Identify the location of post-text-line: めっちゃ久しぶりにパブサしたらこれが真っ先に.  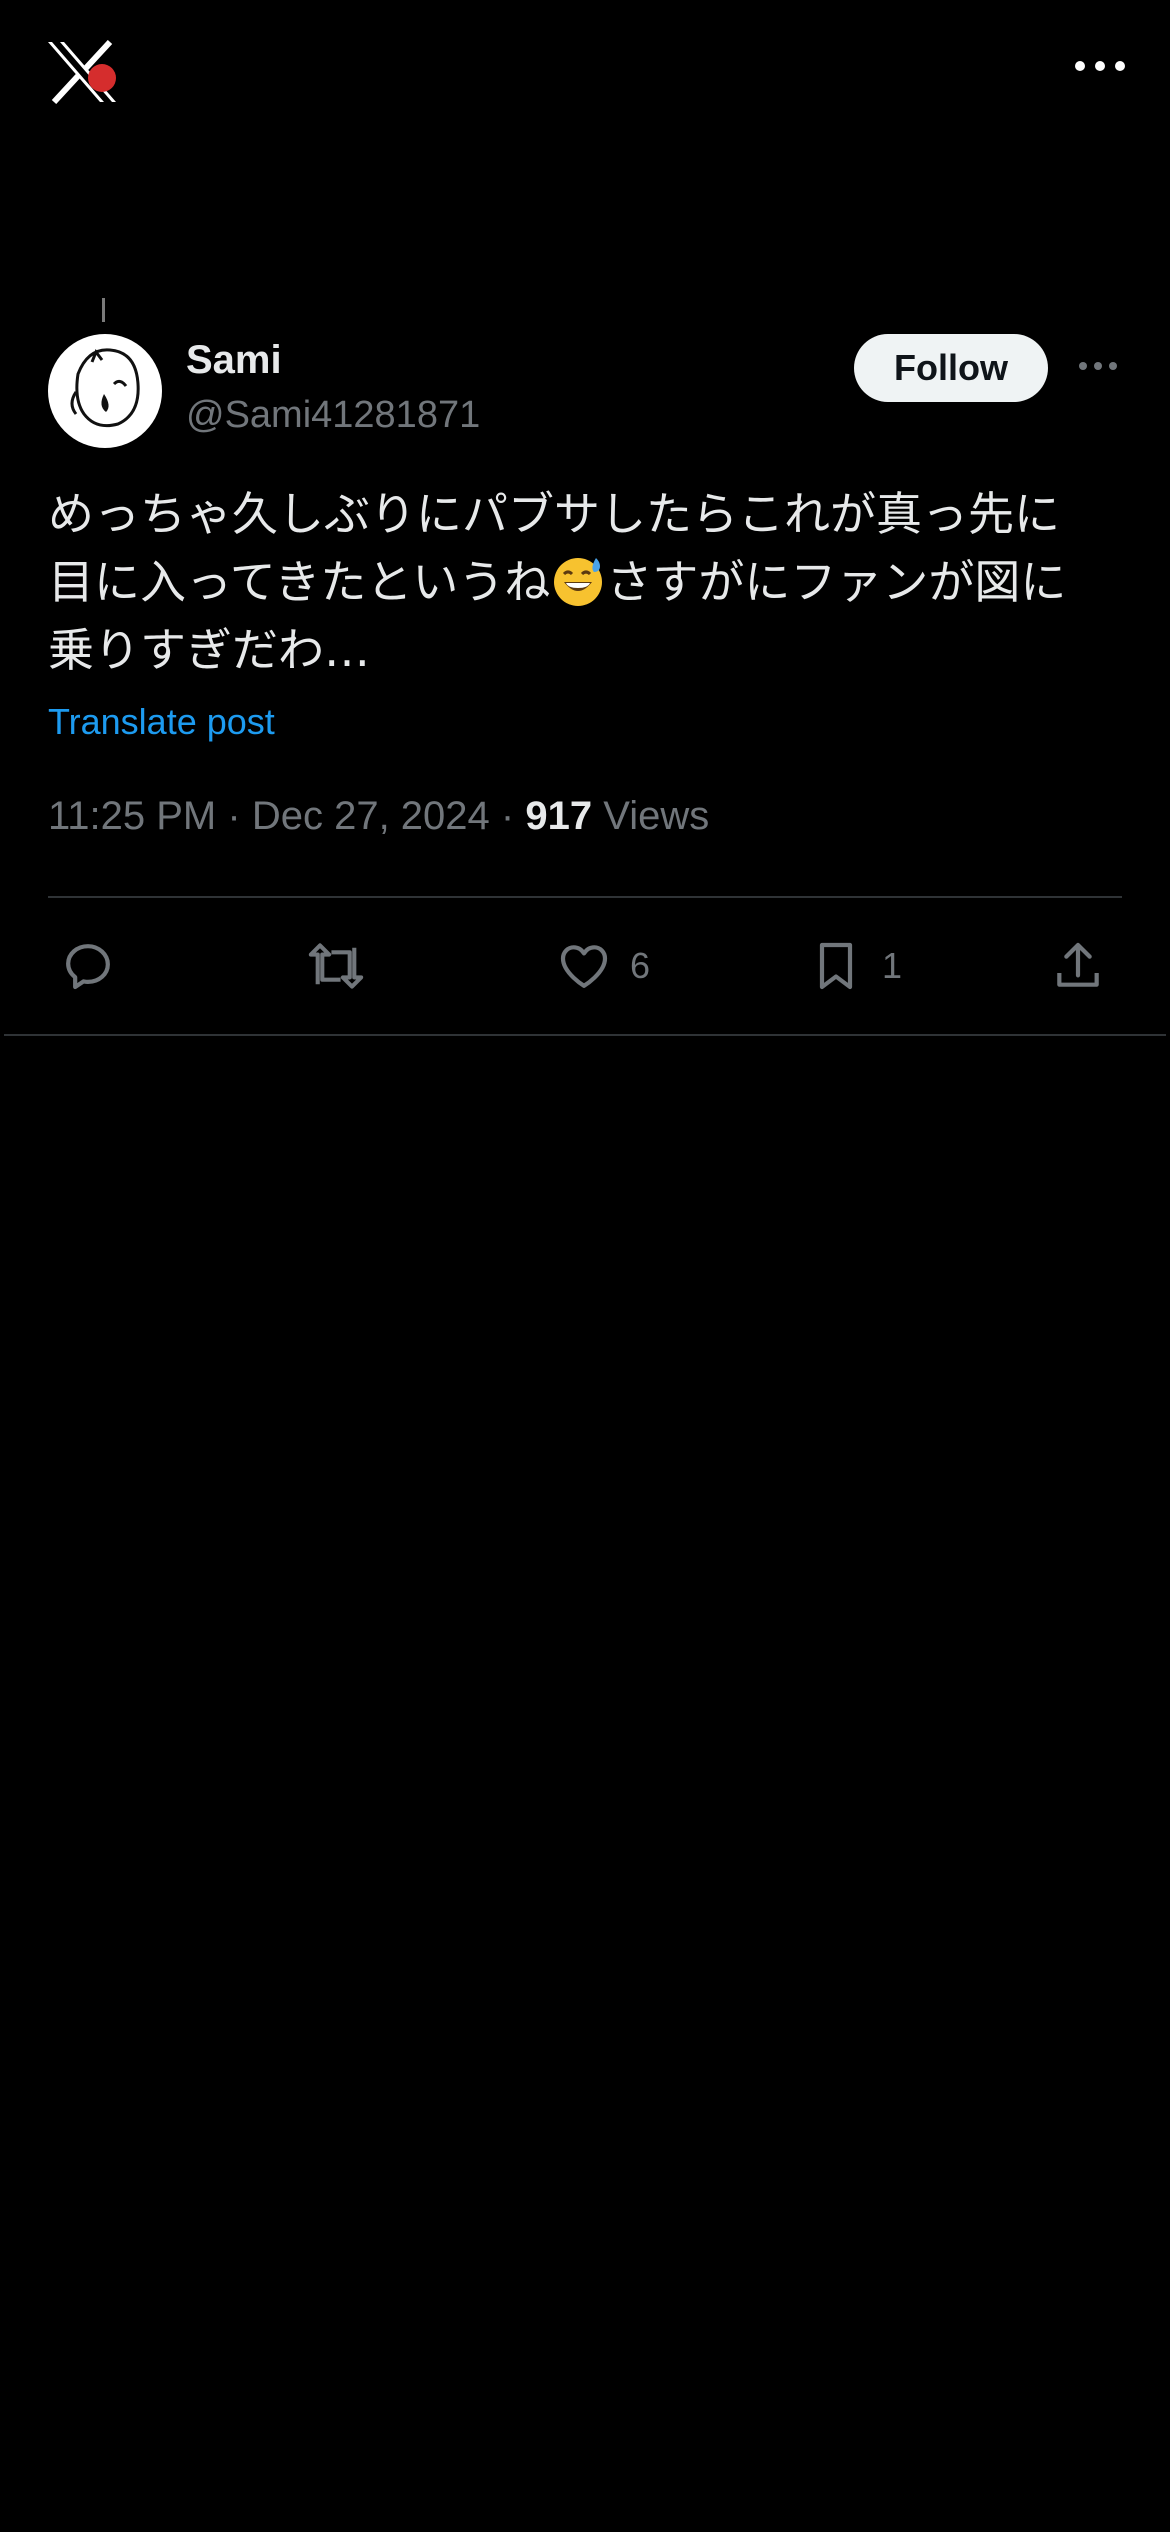
(554, 514).